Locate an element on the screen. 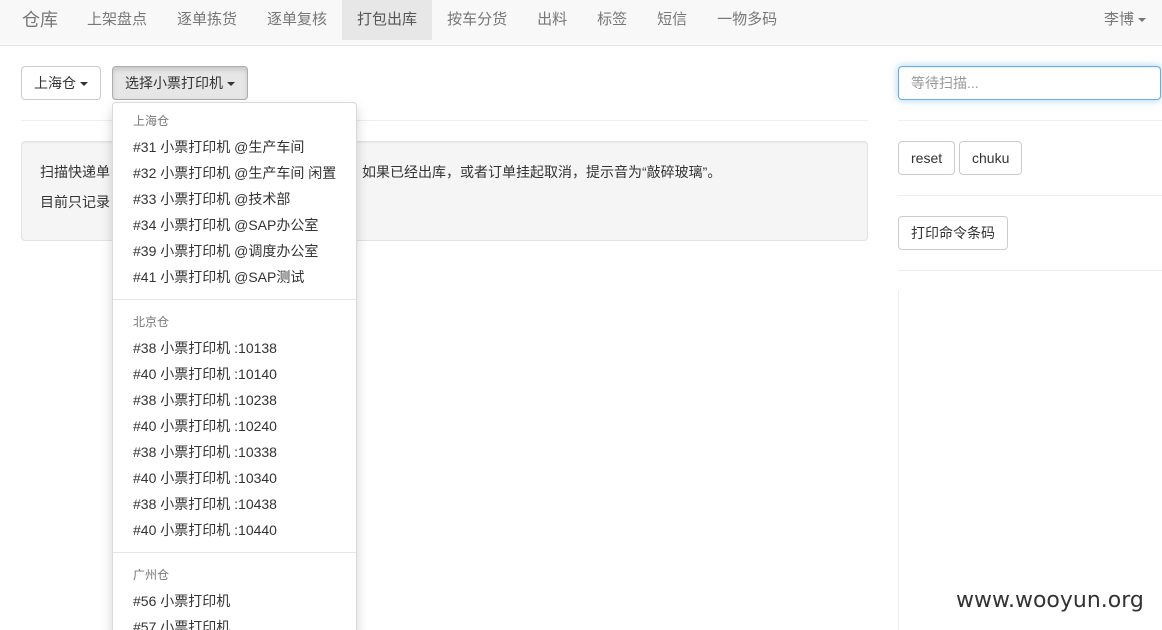  printer-option: #57 小票打印机 is located at coordinates (234, 622).